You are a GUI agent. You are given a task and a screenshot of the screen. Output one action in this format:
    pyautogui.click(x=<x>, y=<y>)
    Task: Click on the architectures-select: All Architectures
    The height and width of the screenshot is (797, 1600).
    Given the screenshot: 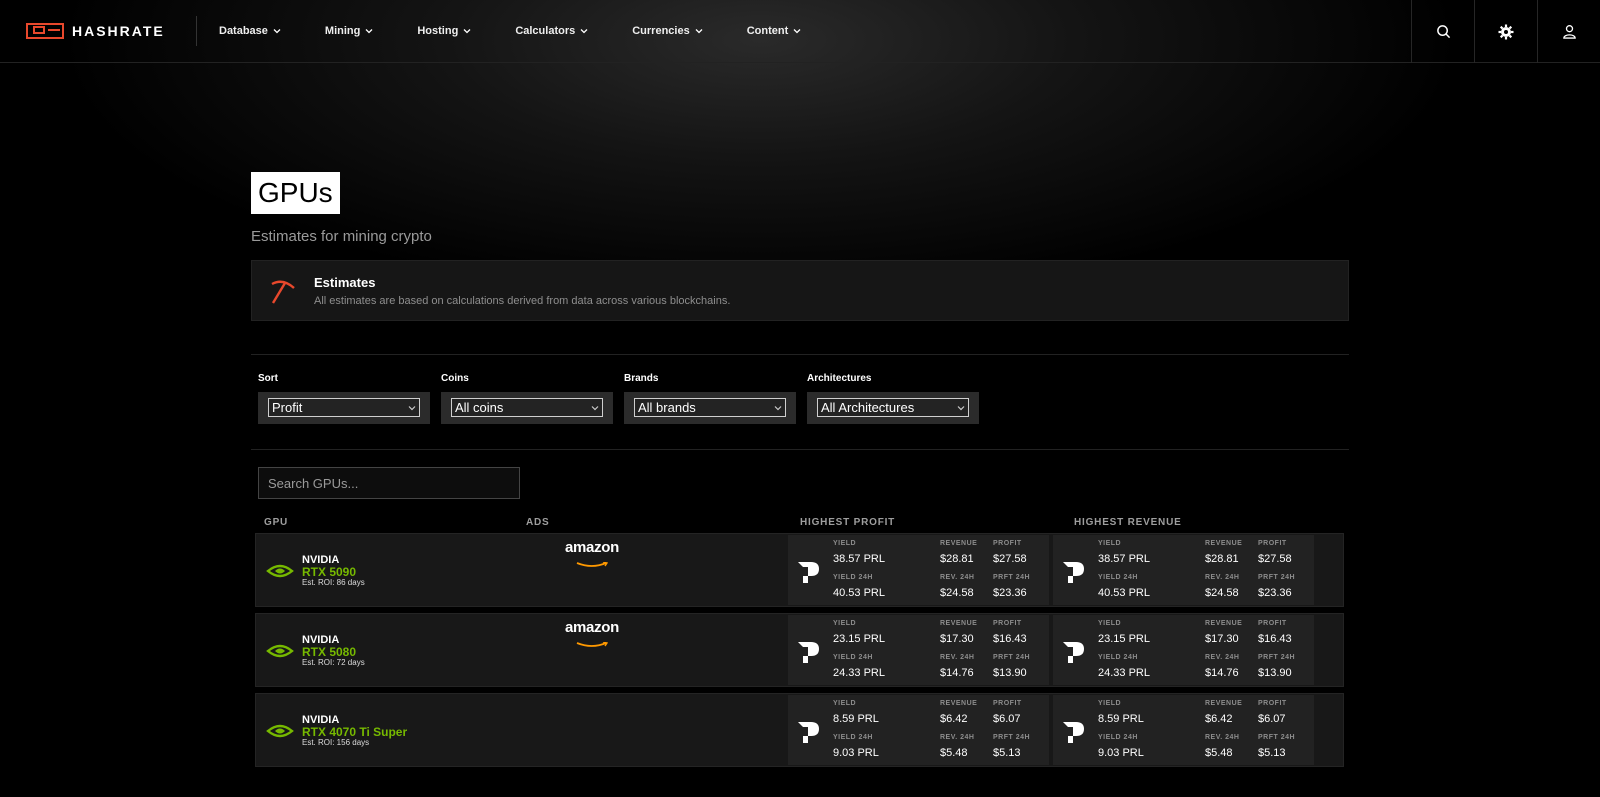 What is the action you would take?
    pyautogui.click(x=893, y=407)
    